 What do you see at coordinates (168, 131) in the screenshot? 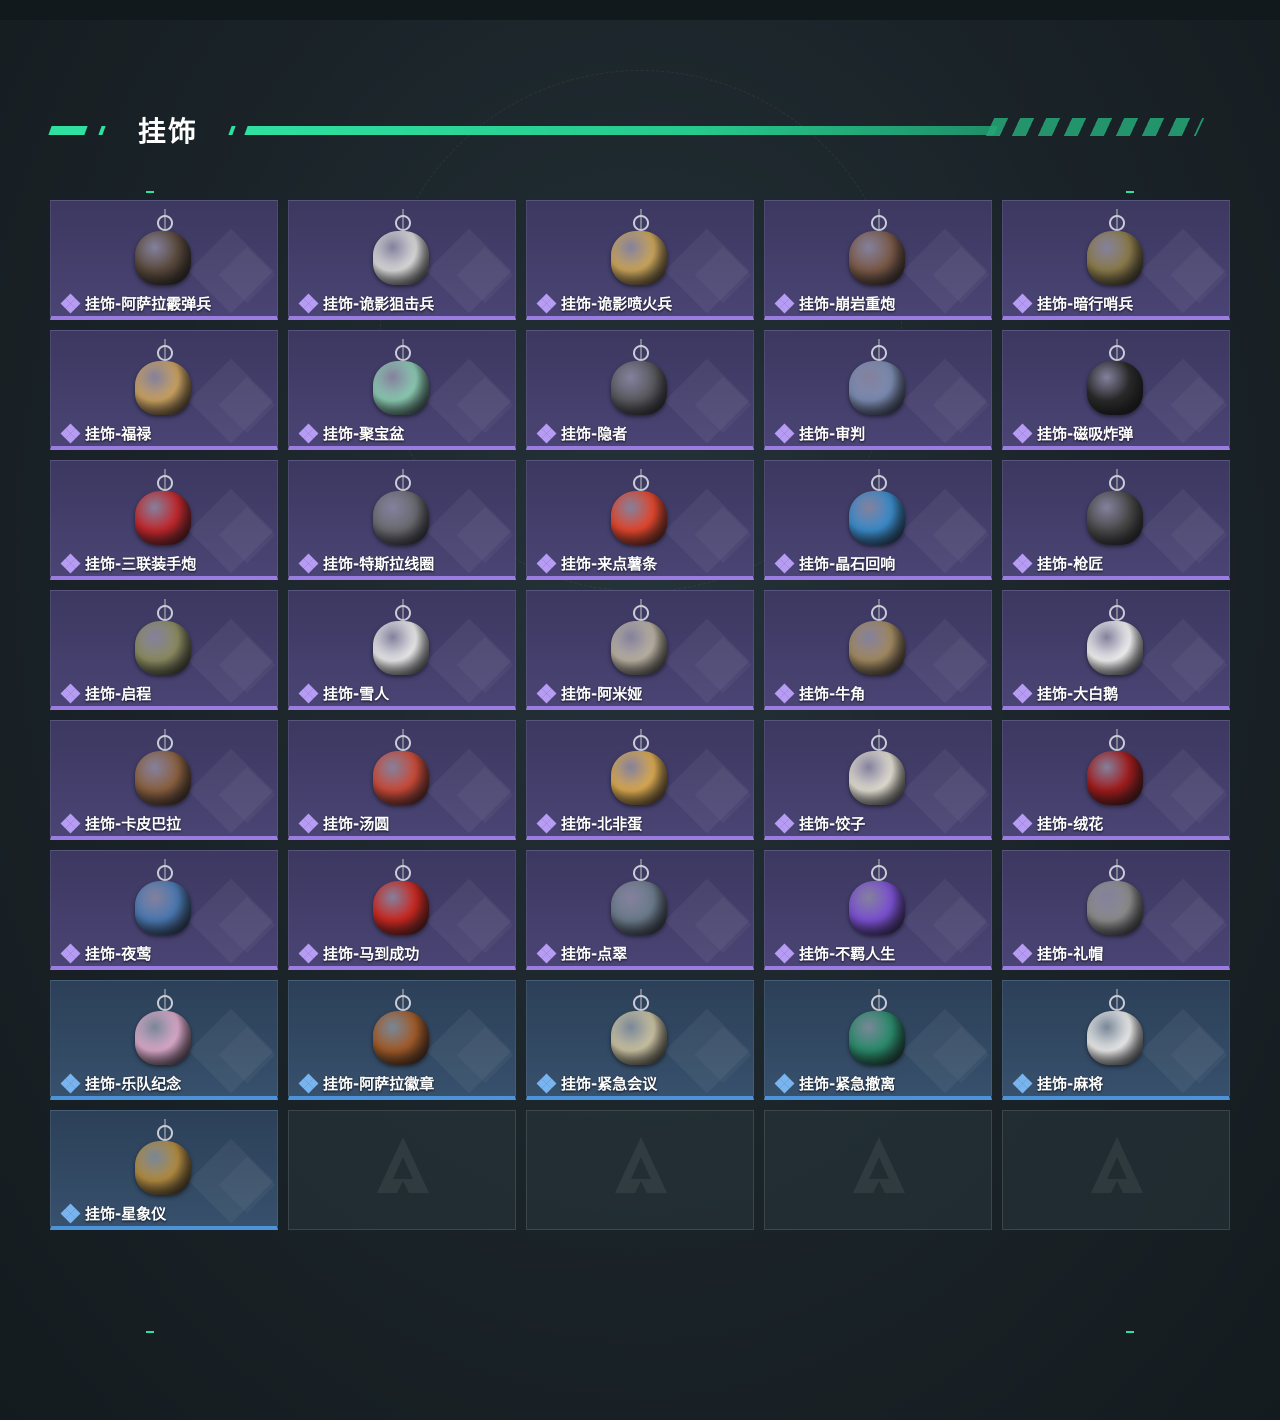
I see `section-title: 挂饰` at bounding box center [168, 131].